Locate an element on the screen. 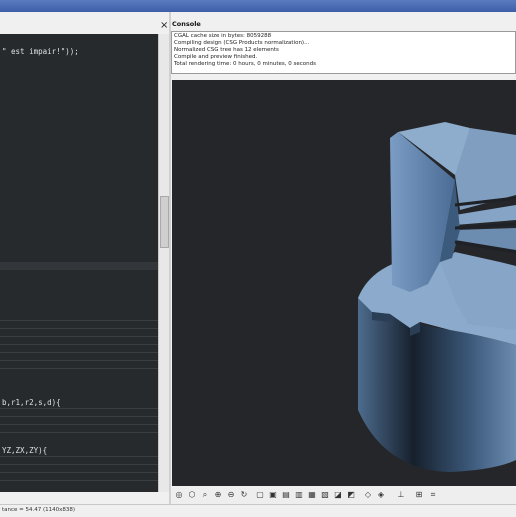 This screenshot has width=516, height=517. view-toolbar: ◎ ⬡ ⌕ ⊕ ⊖ ↻ ▢ ▣ ▤ ▥ ▦ ▧ ◪ ◩ ◇ ◈ ⊥ ⊞ ⌗ is located at coordinates (344, 496).